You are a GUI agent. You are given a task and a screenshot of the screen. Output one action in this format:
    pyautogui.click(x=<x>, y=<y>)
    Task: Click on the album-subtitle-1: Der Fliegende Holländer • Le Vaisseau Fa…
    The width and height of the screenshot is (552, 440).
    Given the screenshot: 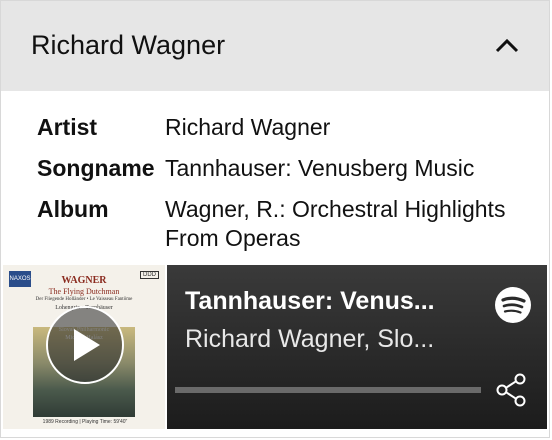 What is the action you would take?
    pyautogui.click(x=84, y=299)
    